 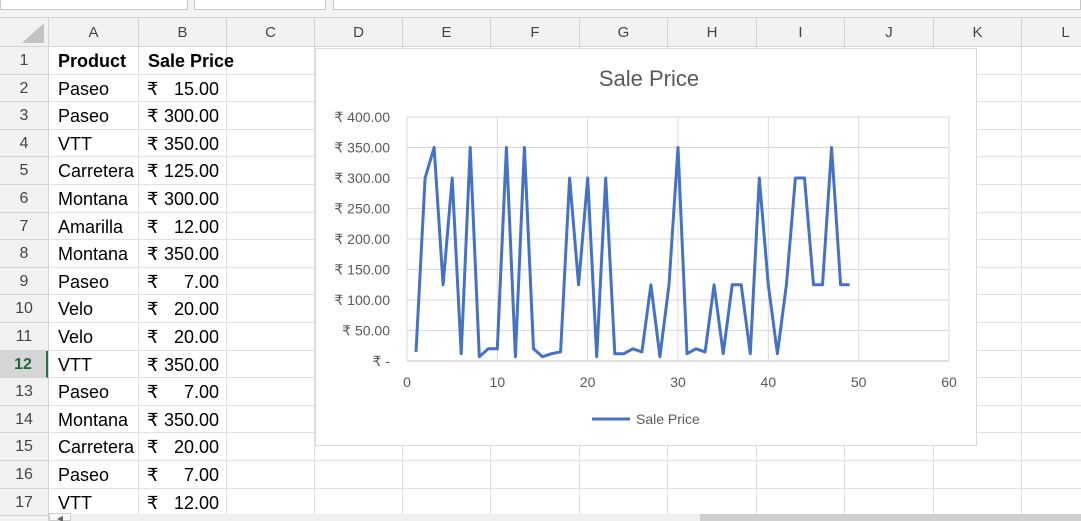 I want to click on column-header-i: I, so click(x=801, y=32).